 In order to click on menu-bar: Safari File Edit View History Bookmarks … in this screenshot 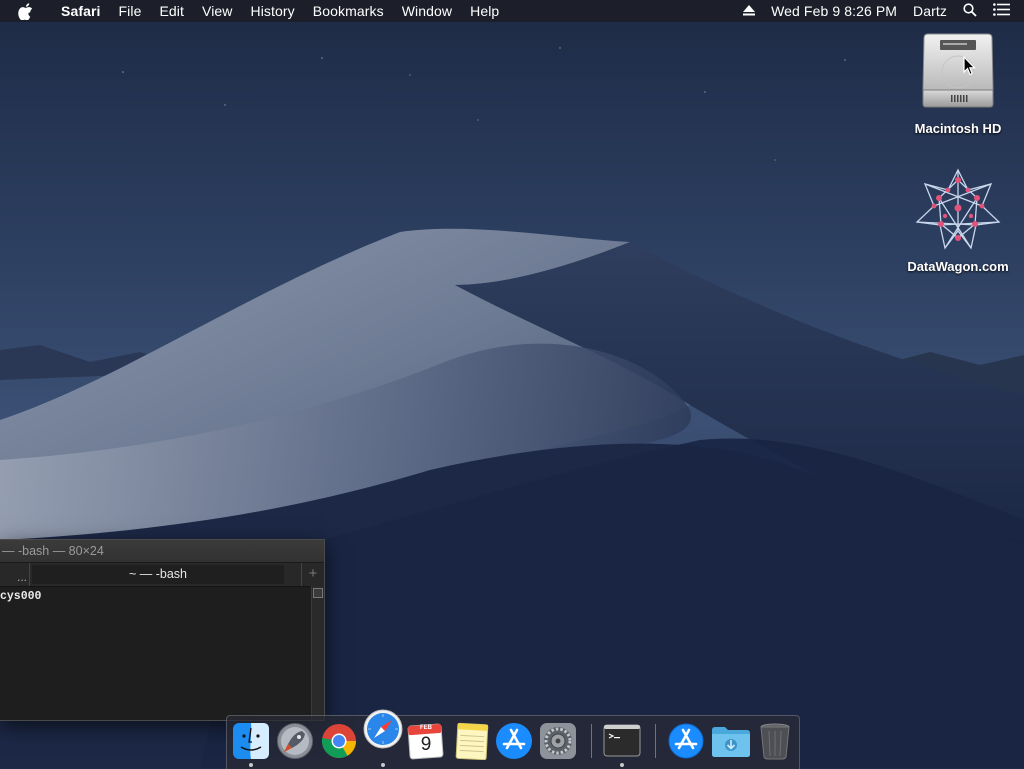, I will do `click(512, 11)`.